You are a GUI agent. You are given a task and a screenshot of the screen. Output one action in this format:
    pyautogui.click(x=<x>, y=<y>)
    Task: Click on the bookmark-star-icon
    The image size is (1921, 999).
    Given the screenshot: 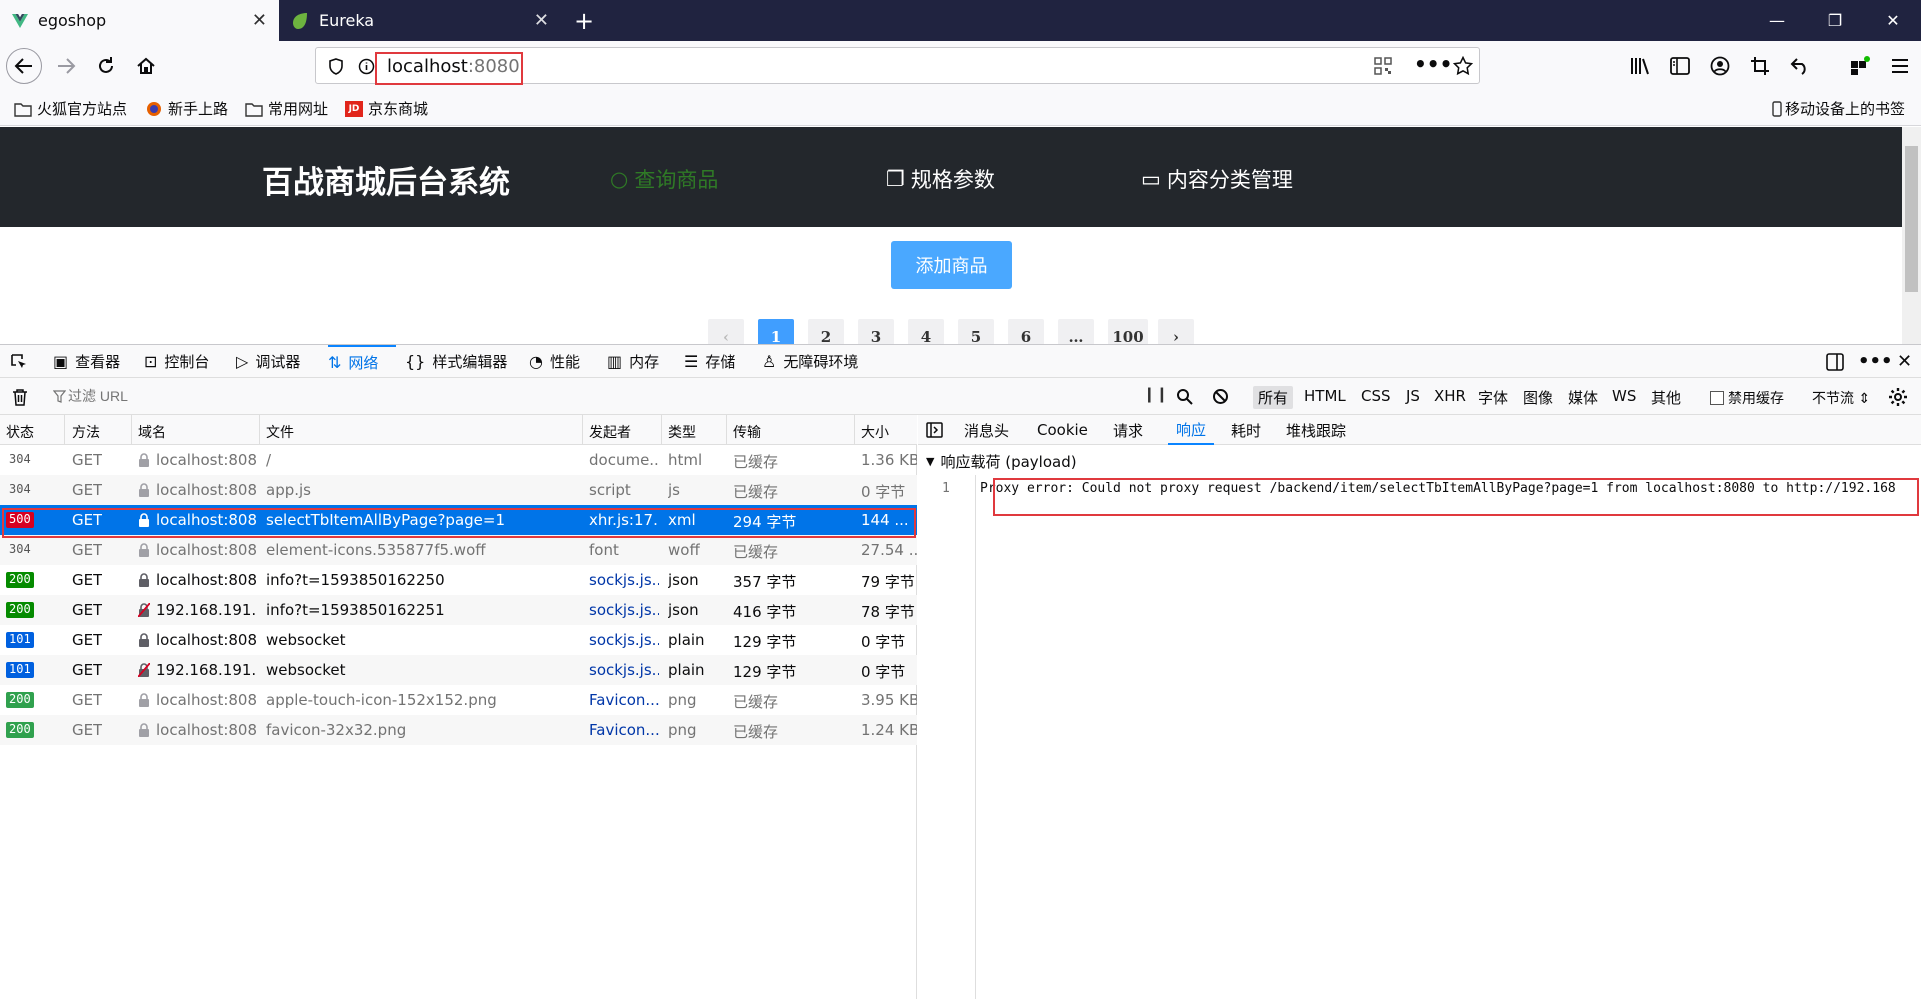 What is the action you would take?
    pyautogui.click(x=1463, y=66)
    